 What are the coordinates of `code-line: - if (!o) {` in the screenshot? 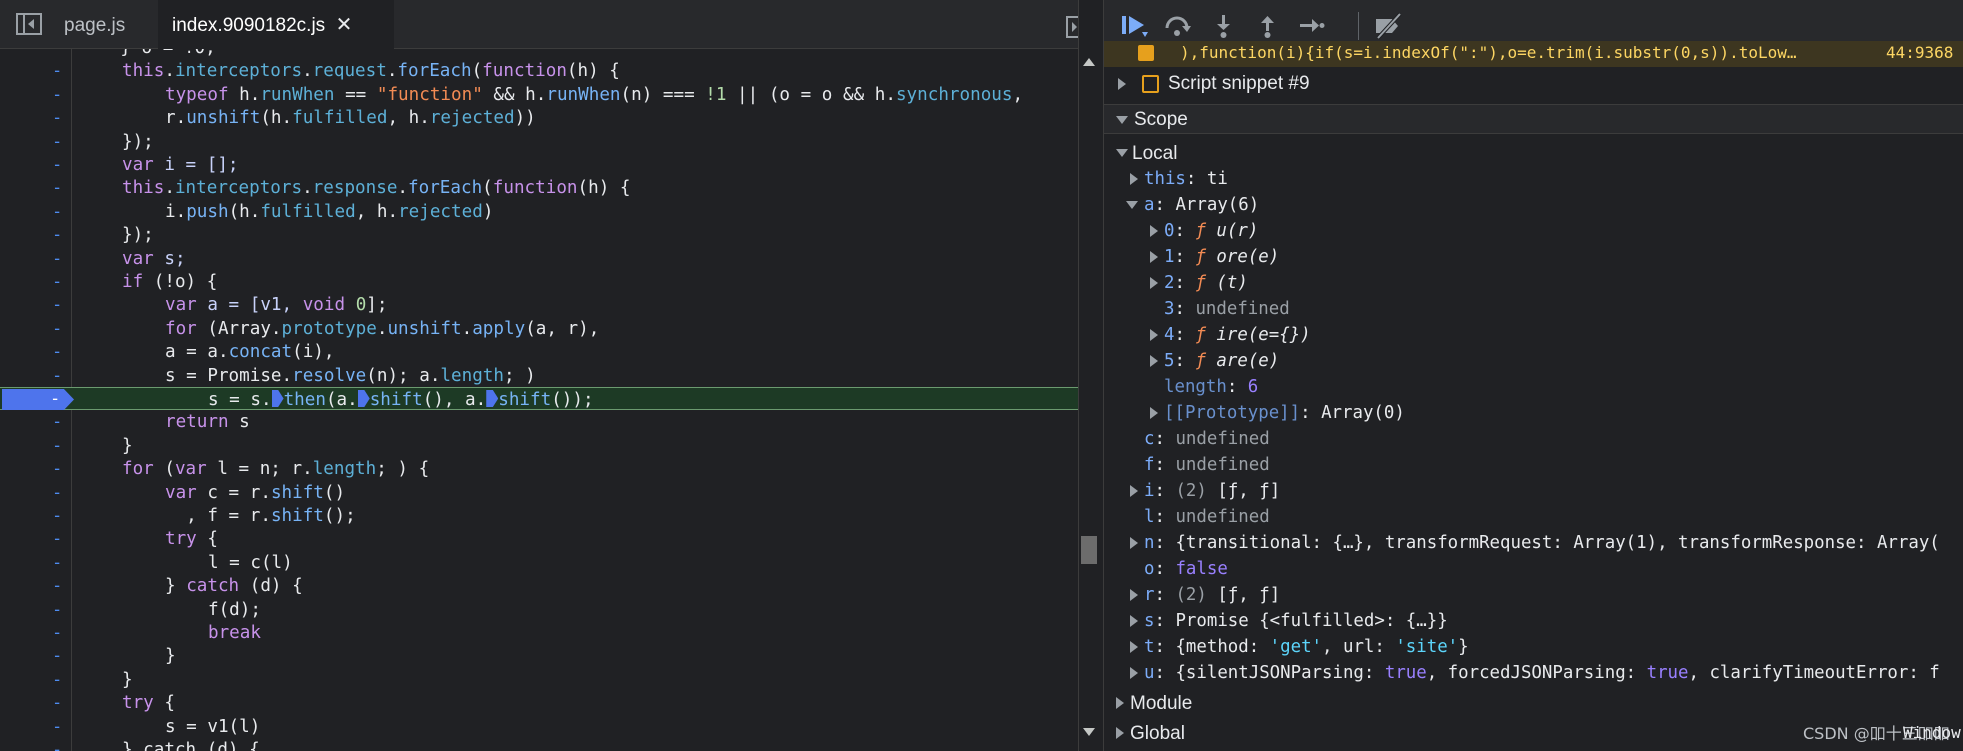 It's located at (539, 282).